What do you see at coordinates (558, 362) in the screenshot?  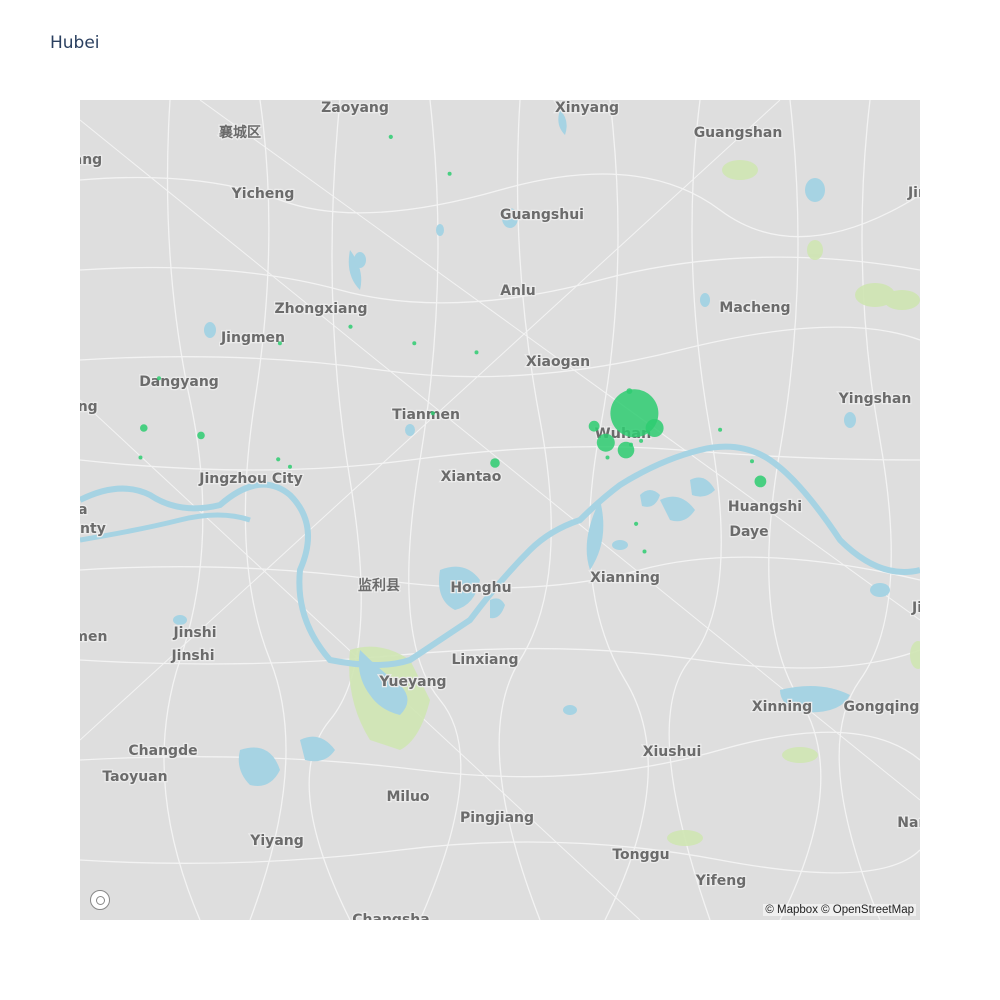 I see `place-label: Xiaogan` at bounding box center [558, 362].